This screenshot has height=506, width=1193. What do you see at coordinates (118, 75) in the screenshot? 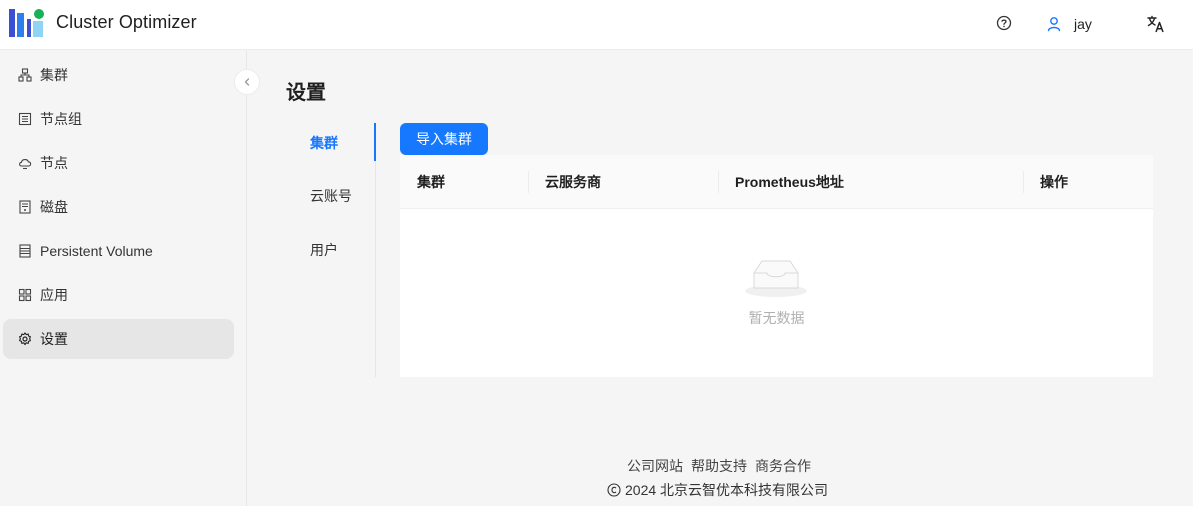
I see `sidebar-item-clusters: 集群` at bounding box center [118, 75].